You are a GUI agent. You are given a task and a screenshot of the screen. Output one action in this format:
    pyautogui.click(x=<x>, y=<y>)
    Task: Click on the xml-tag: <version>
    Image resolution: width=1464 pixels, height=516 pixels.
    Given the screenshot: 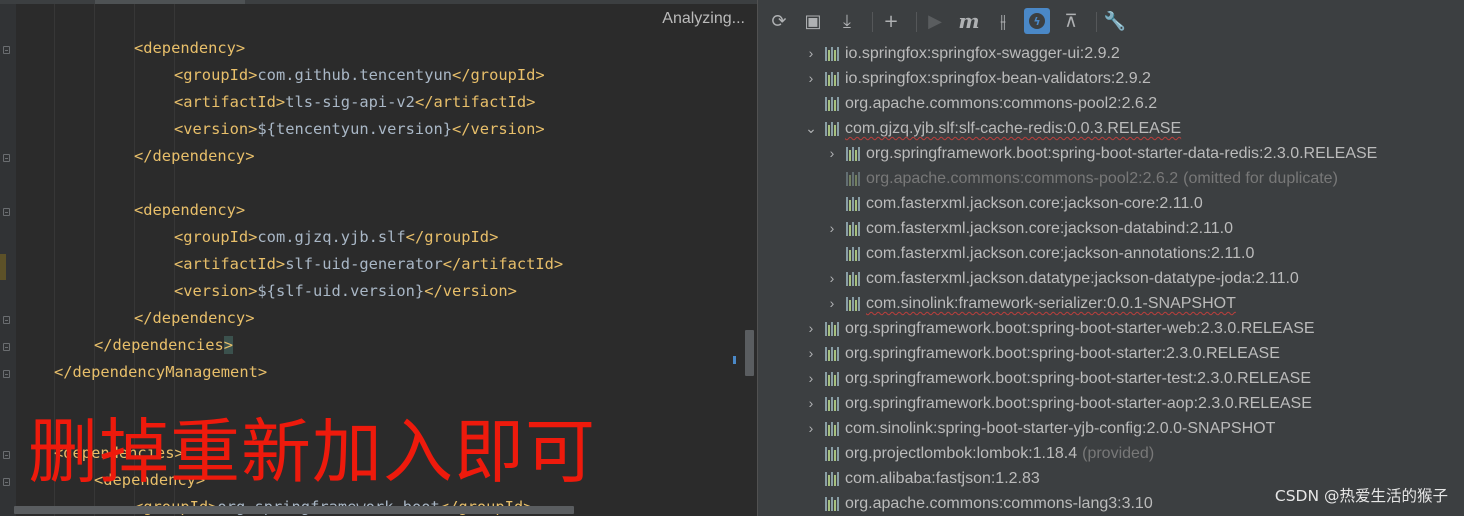 What is the action you would take?
    pyautogui.click(x=216, y=129)
    